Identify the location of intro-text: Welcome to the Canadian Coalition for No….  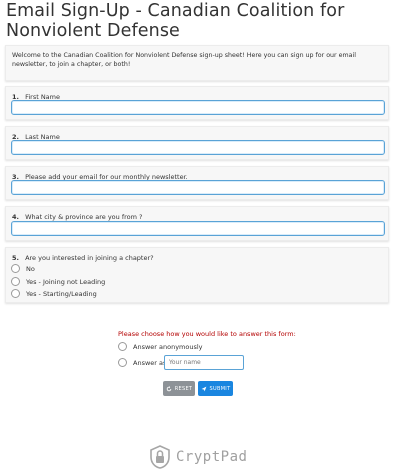
(184, 60).